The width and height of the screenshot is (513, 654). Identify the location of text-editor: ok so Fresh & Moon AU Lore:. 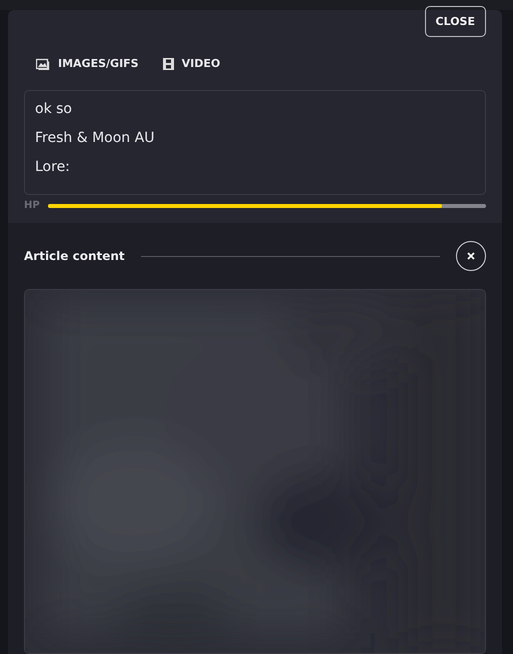
(255, 142).